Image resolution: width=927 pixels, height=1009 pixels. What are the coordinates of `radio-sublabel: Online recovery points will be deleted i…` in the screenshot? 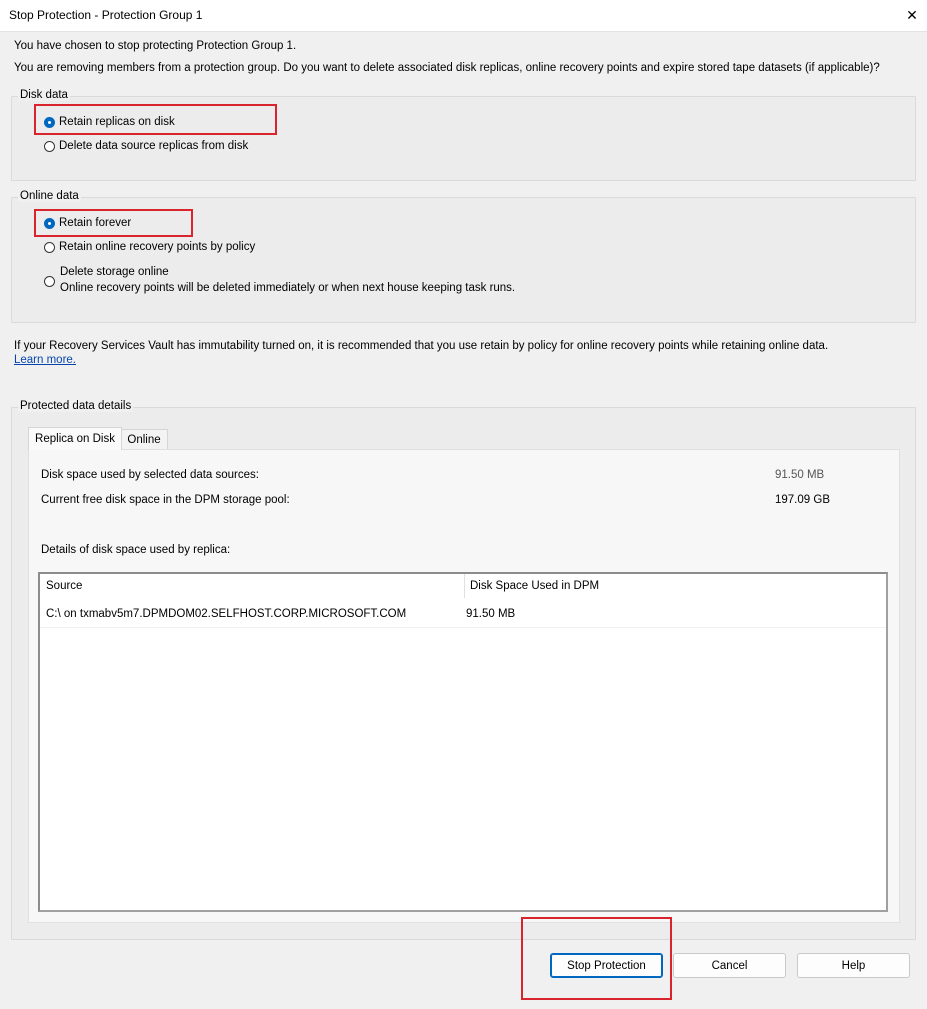 It's located at (288, 288).